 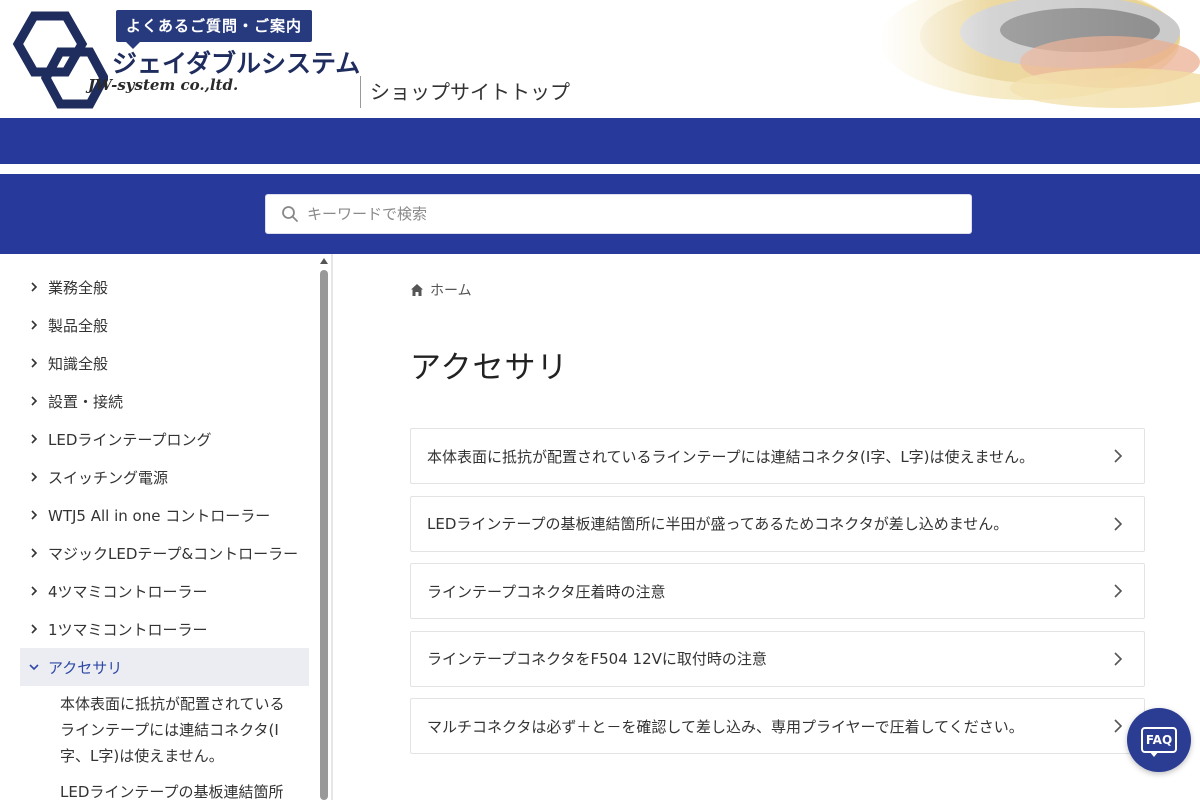 I want to click on header-tagline: よくあるご質問・ご案内, so click(x=214, y=29).